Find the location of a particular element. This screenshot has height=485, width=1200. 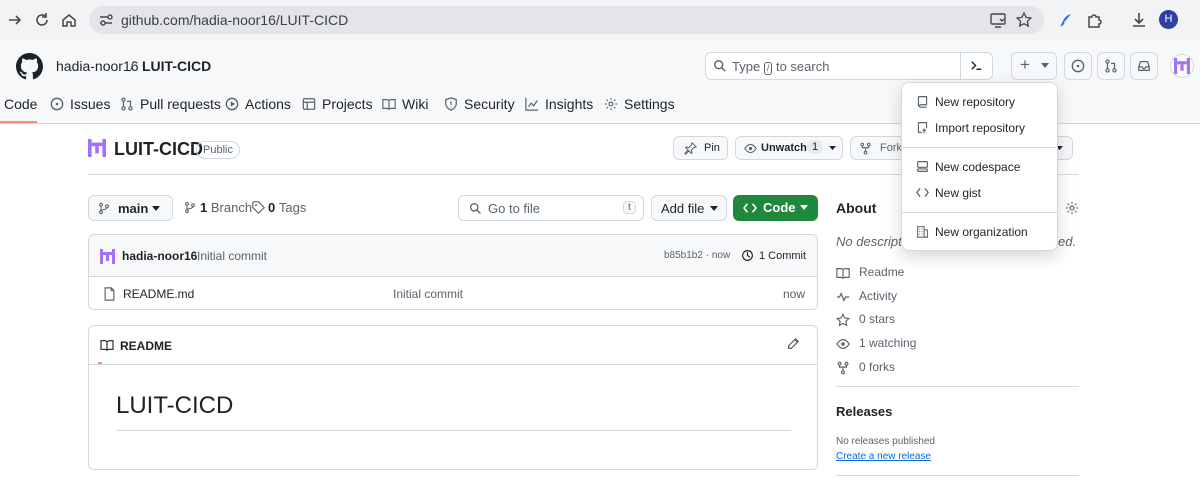

branch-select-button: main is located at coordinates (130, 208).